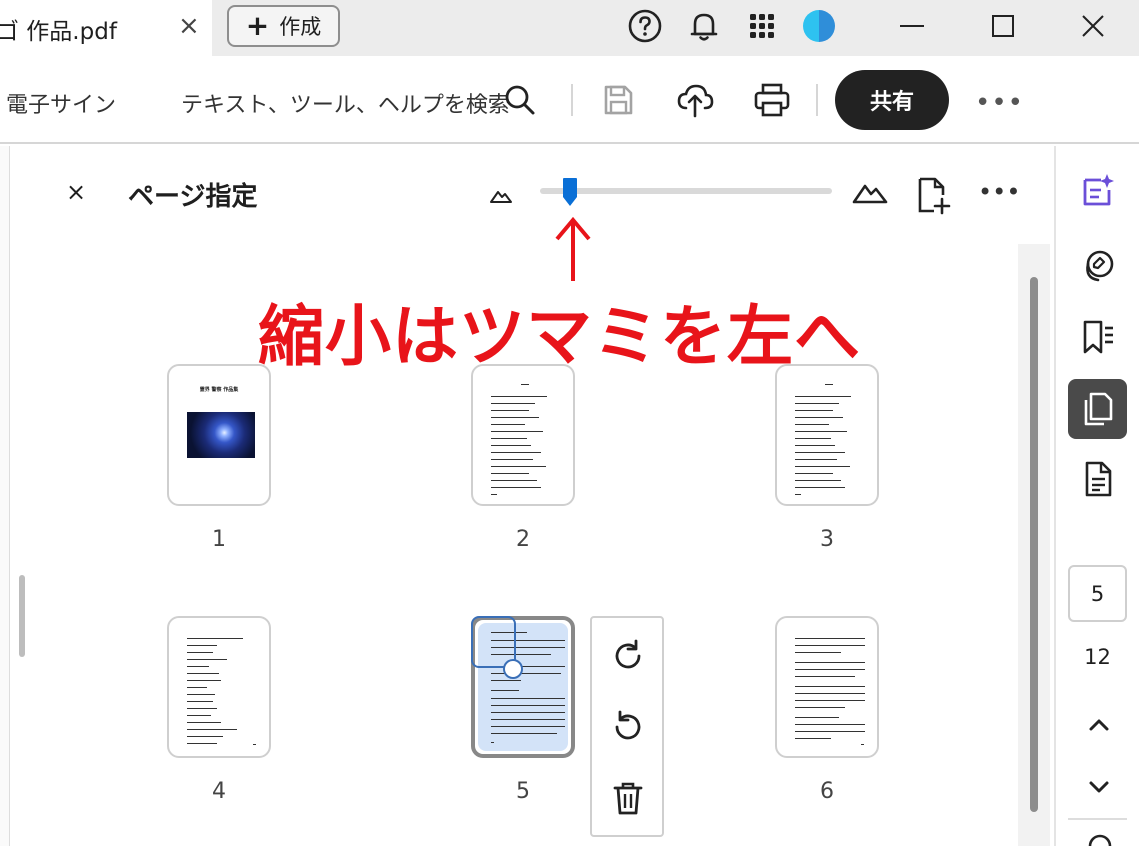  I want to click on rotate-counterclockwise-icon, so click(628, 727).